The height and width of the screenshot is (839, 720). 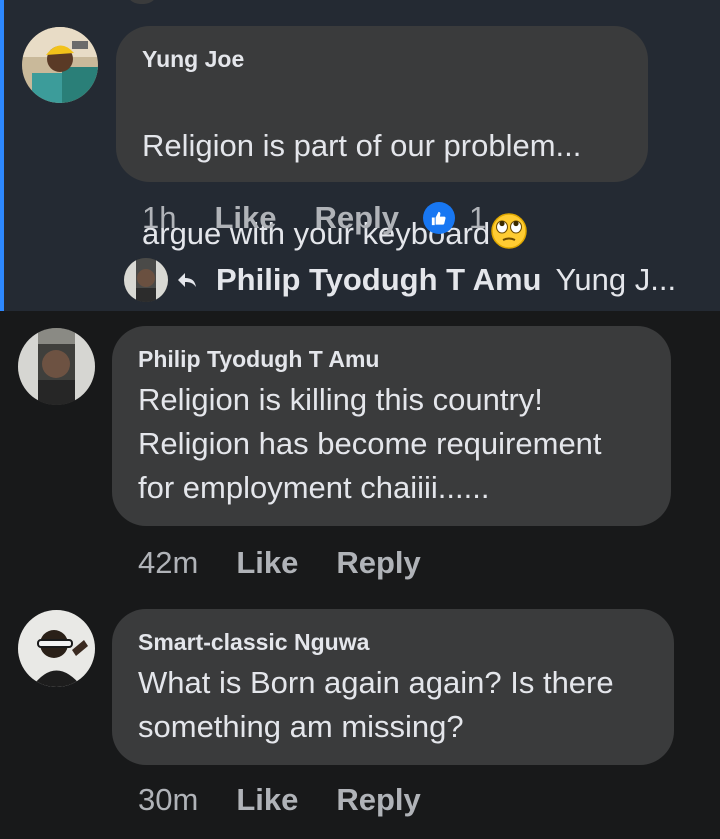 What do you see at coordinates (187, 280) in the screenshot?
I see `reply-arrow-icon` at bounding box center [187, 280].